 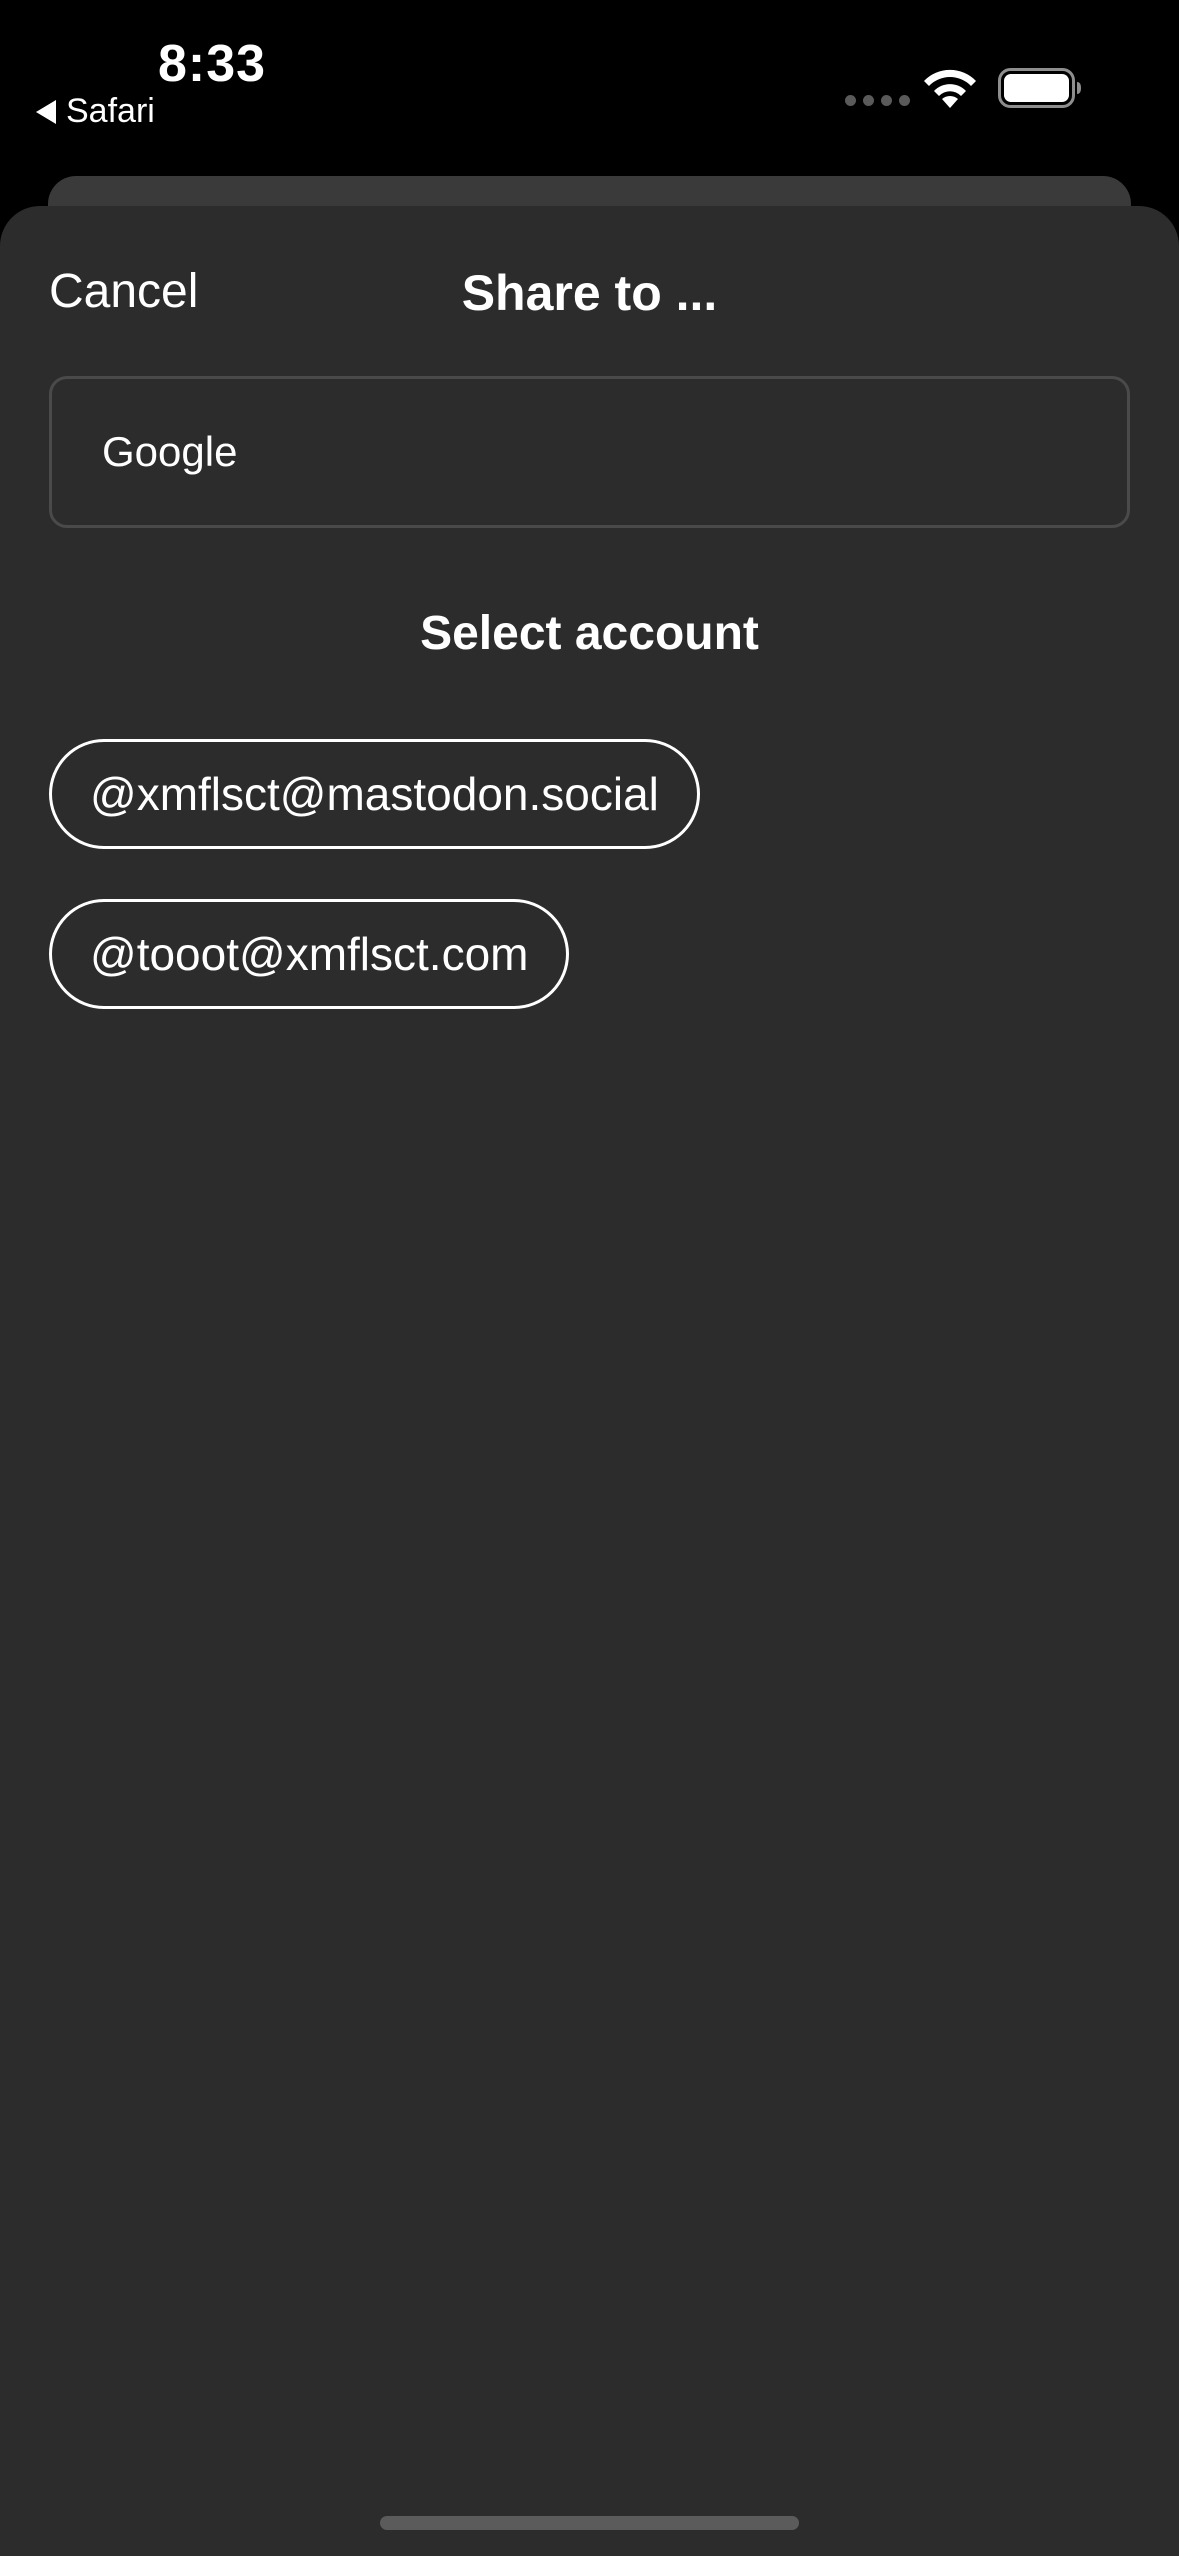 I want to click on cell-signal-icon, so click(x=877, y=100).